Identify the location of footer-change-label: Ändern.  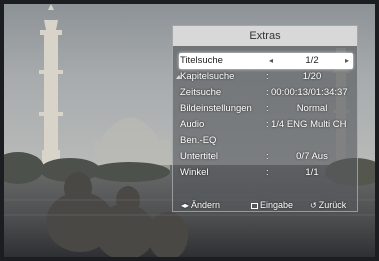
(206, 205).